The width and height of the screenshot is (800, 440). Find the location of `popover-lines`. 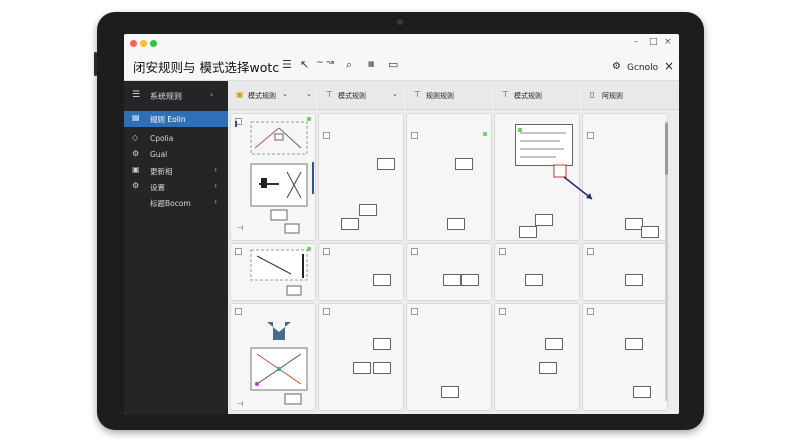

popover-lines is located at coordinates (542, 143).